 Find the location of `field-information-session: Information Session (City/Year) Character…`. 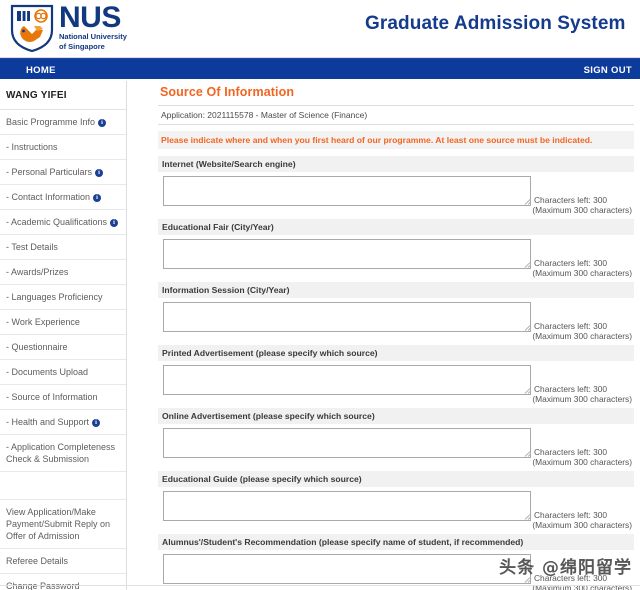

field-information-session: Information Session (City/Year) Character… is located at coordinates (396, 311).